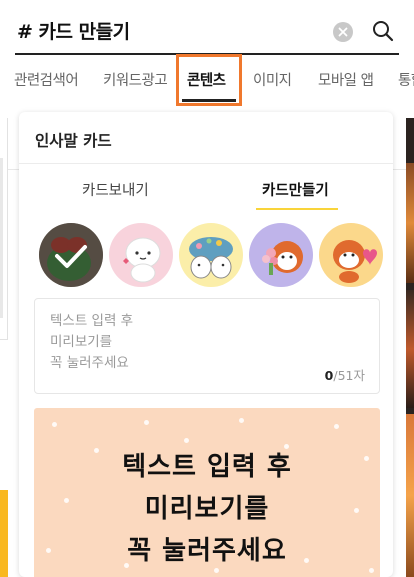  Describe the element at coordinates (73, 141) in the screenshot. I see `card-title: 인사말 카드` at that location.